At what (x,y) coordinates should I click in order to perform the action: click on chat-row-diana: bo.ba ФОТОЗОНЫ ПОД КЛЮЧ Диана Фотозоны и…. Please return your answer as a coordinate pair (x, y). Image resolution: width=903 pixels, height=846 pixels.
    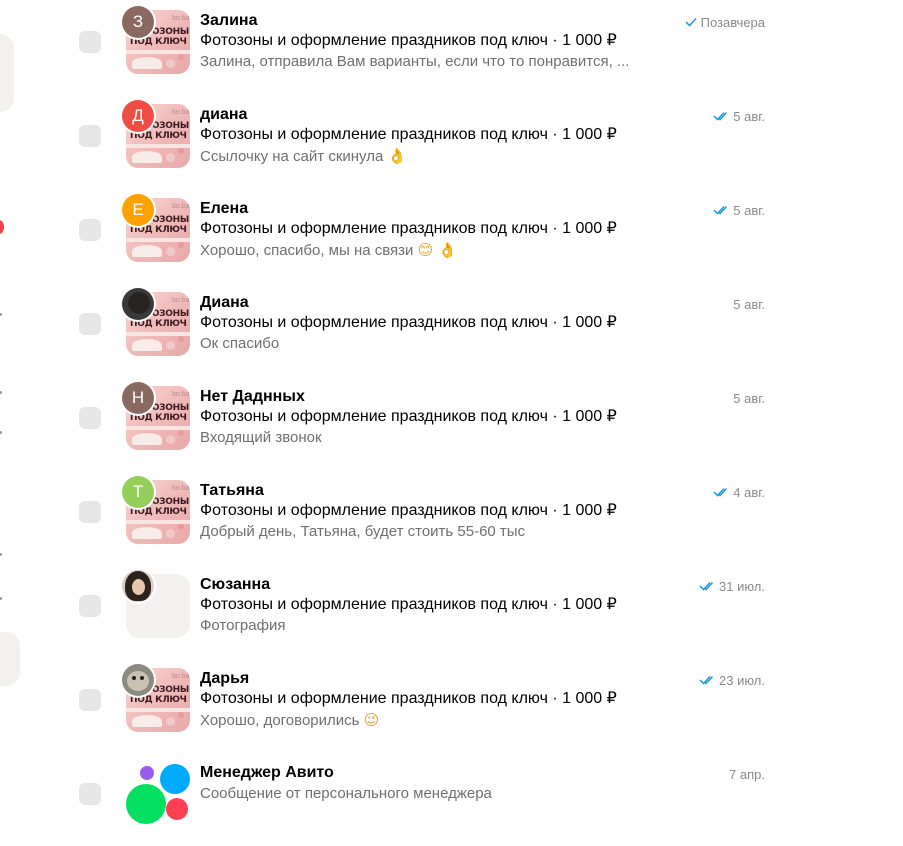
    Looking at the image, I should click on (481, 329).